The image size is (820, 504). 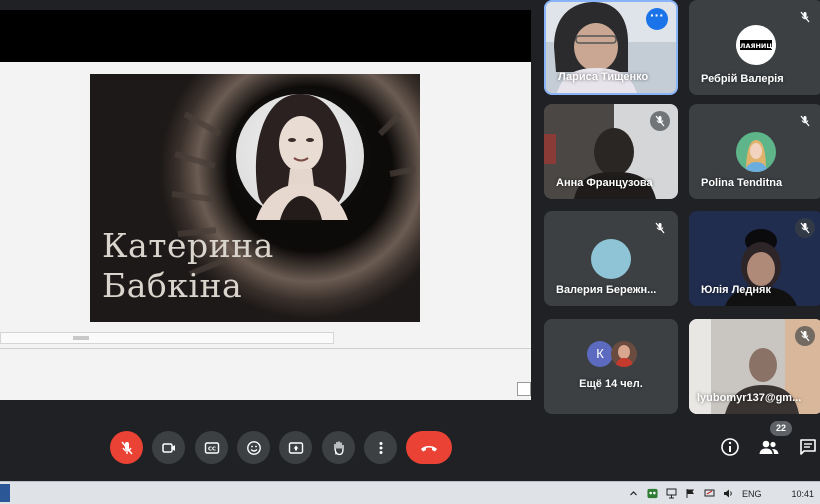 What do you see at coordinates (611, 47) in the screenshot?
I see `participant-tile: ··· Лариса Тищенко` at bounding box center [611, 47].